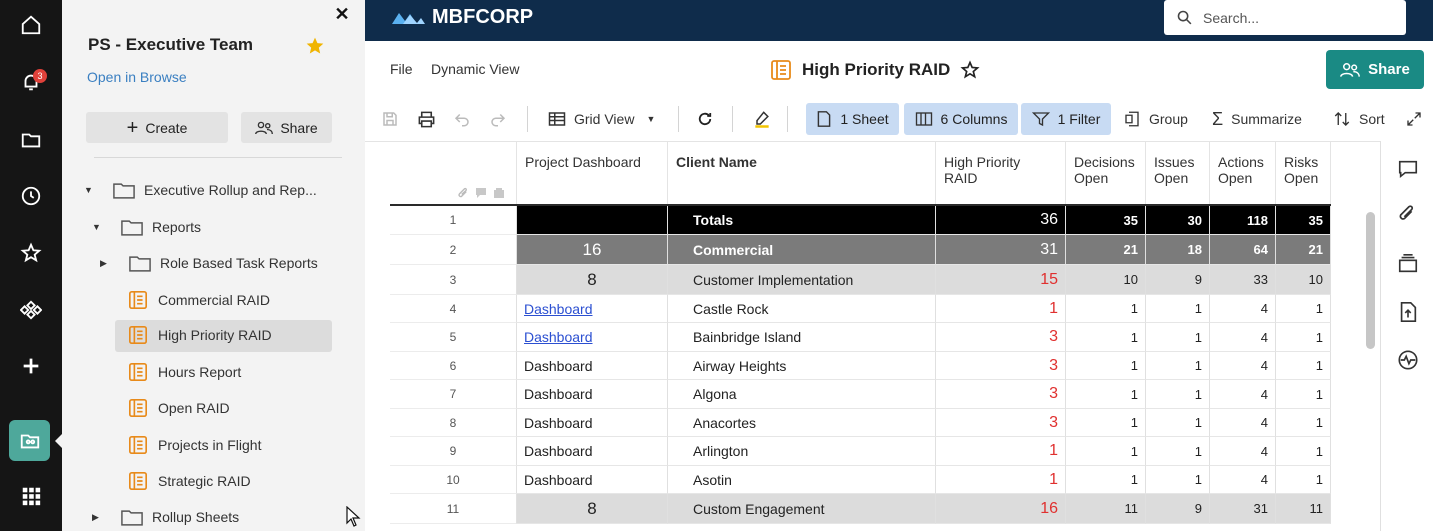 Image resolution: width=1433 pixels, height=531 pixels. I want to click on grid-cell: 15, so click(1001, 280).